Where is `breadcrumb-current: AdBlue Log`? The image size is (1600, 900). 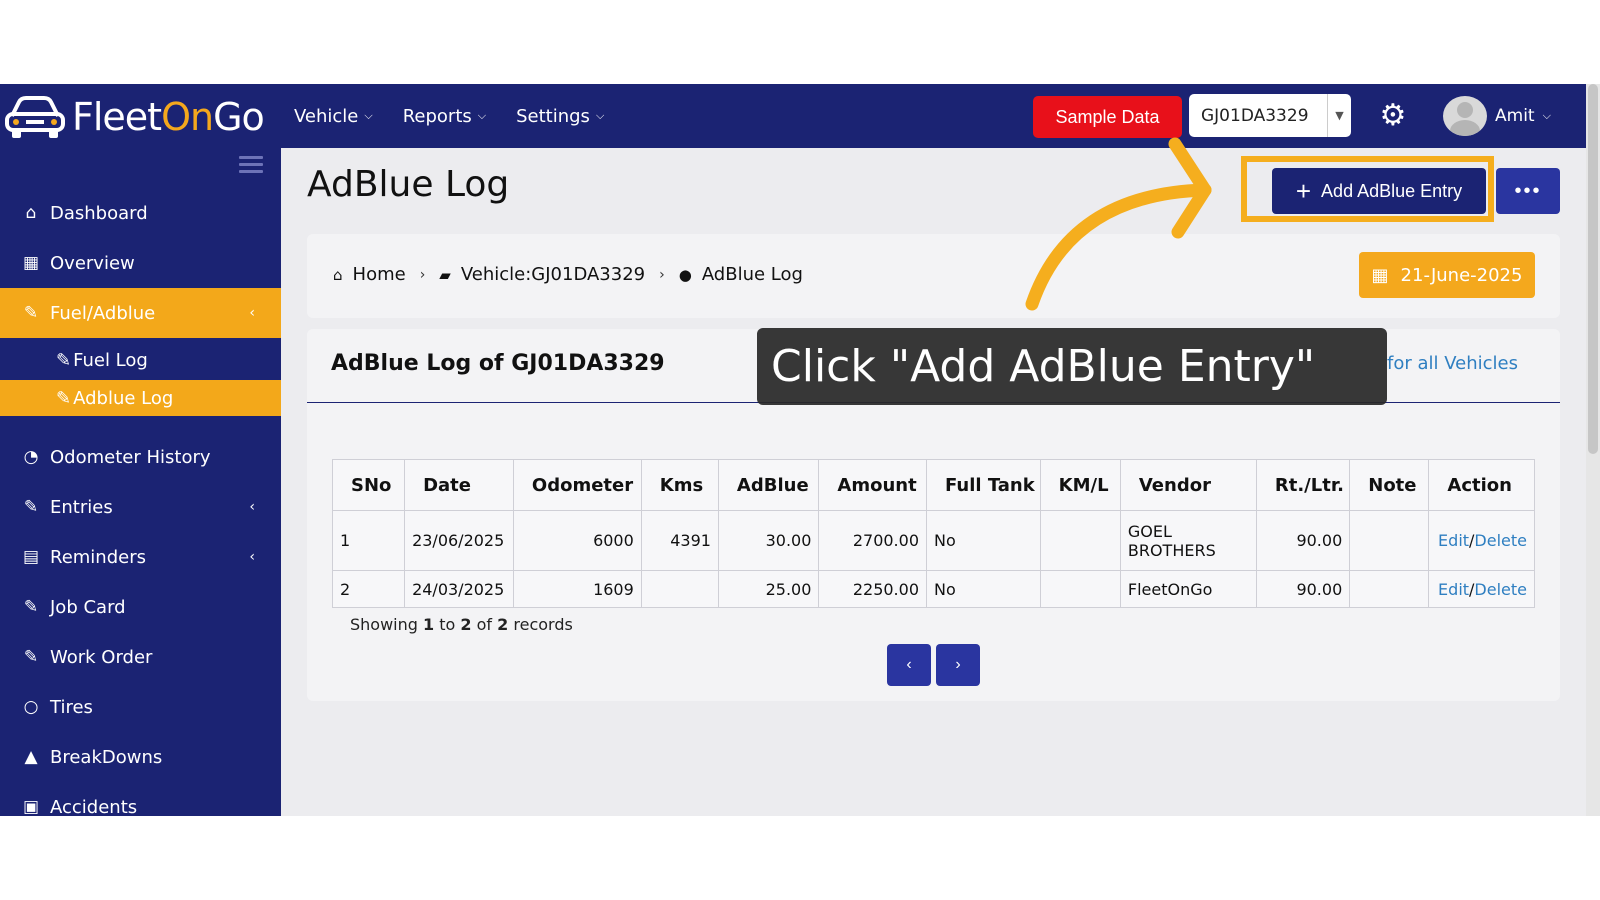
breadcrumb-current: AdBlue Log is located at coordinates (752, 274).